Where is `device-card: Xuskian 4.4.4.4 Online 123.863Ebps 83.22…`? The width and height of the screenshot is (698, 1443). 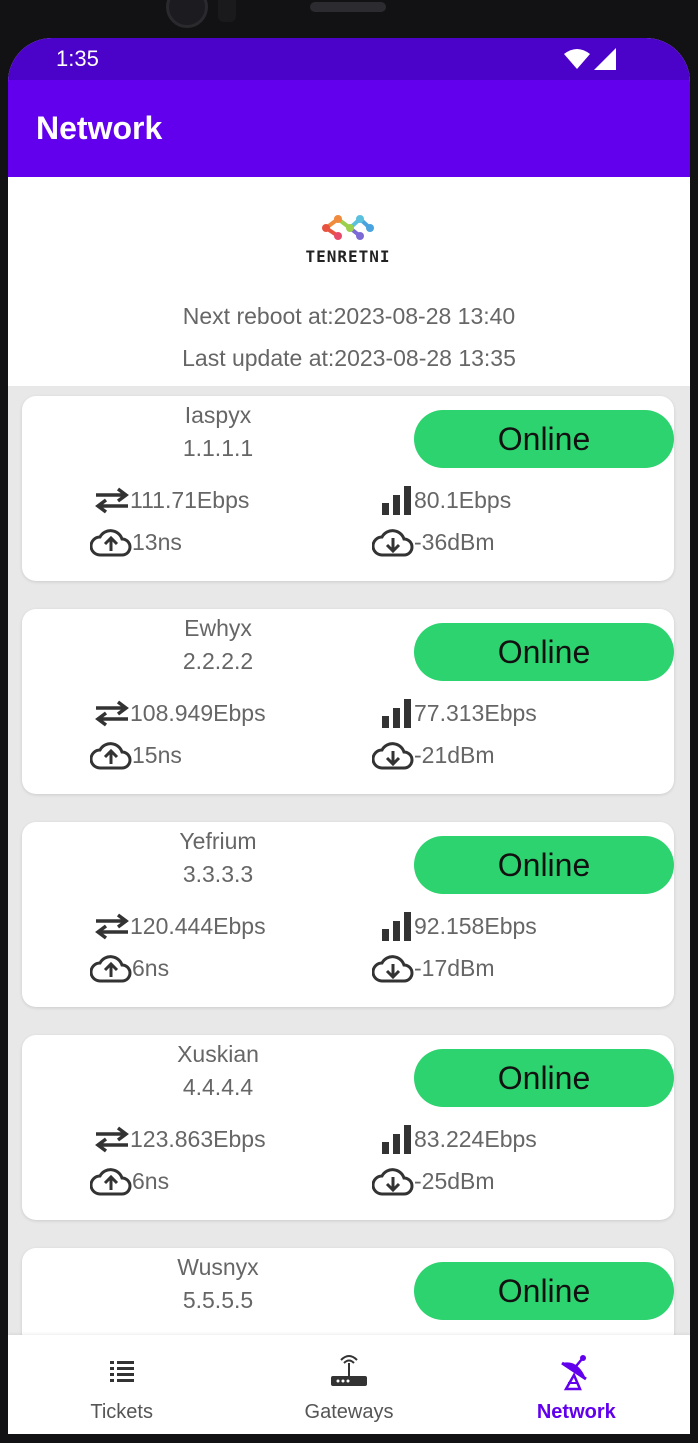 device-card: Xuskian 4.4.4.4 Online 123.863Ebps 83.22… is located at coordinates (348, 1127).